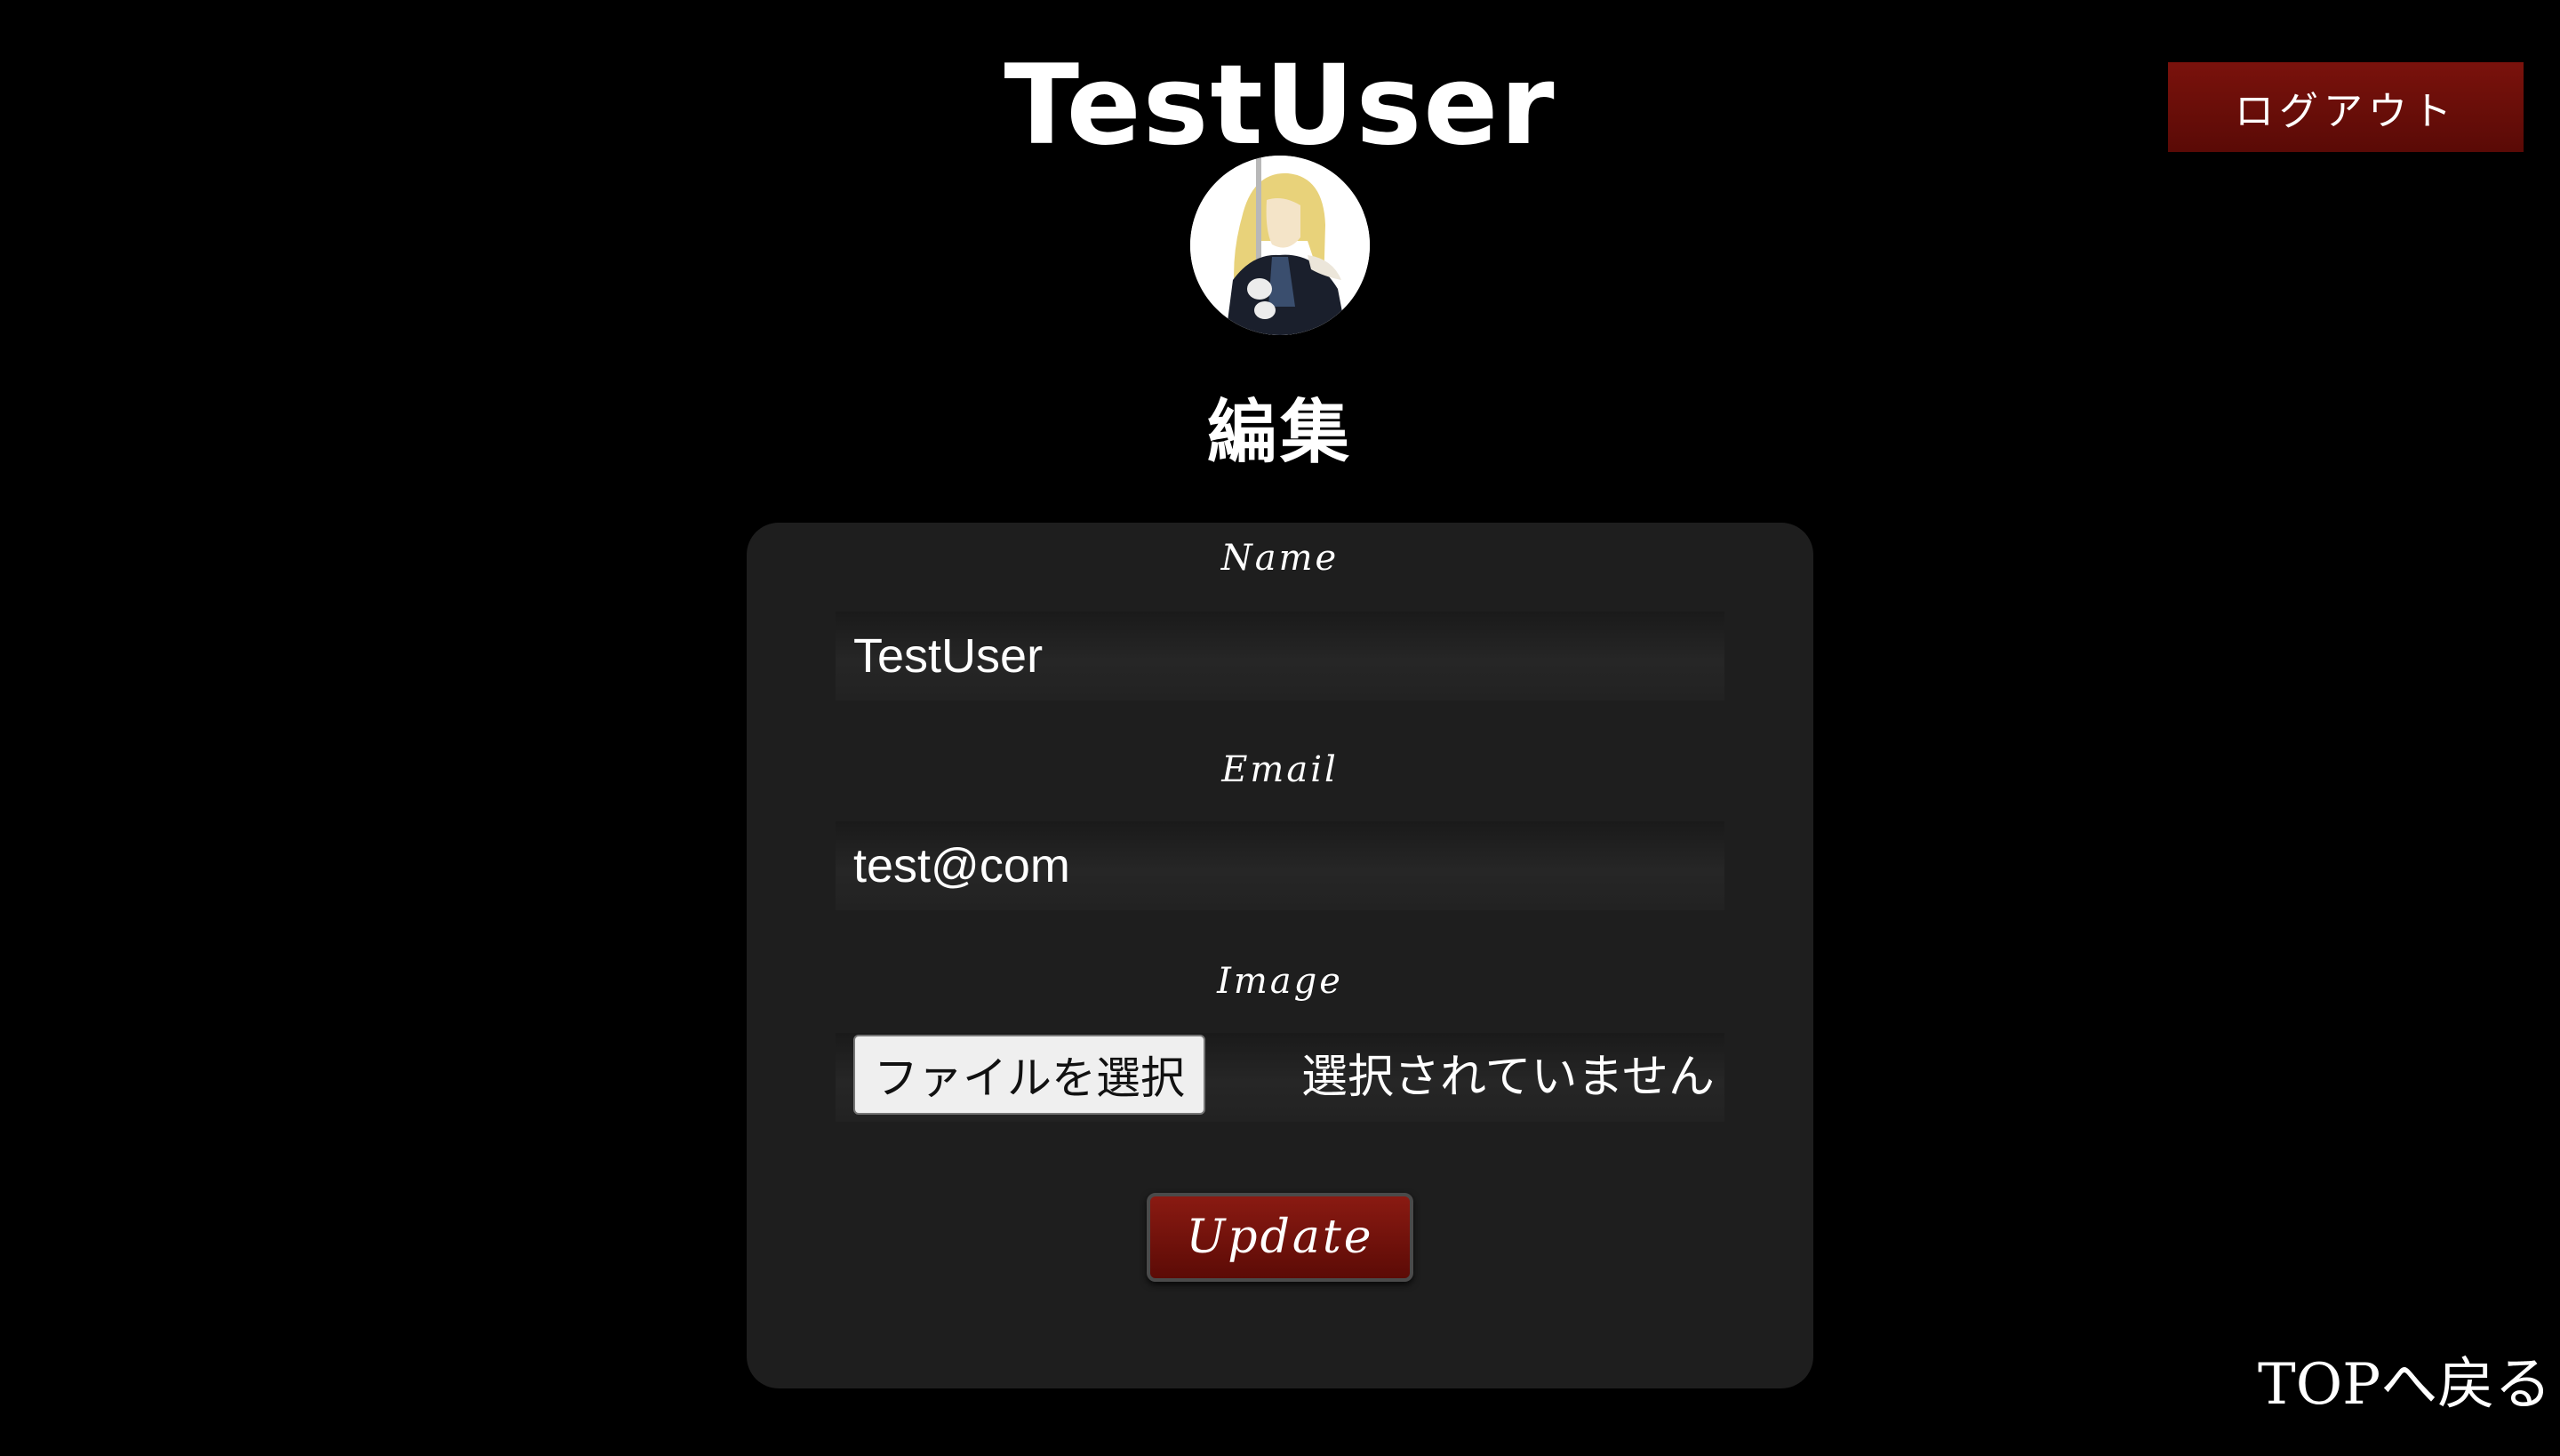 The width and height of the screenshot is (2560, 1456). Describe the element at coordinates (1280, 558) in the screenshot. I see `name-label: Name` at that location.